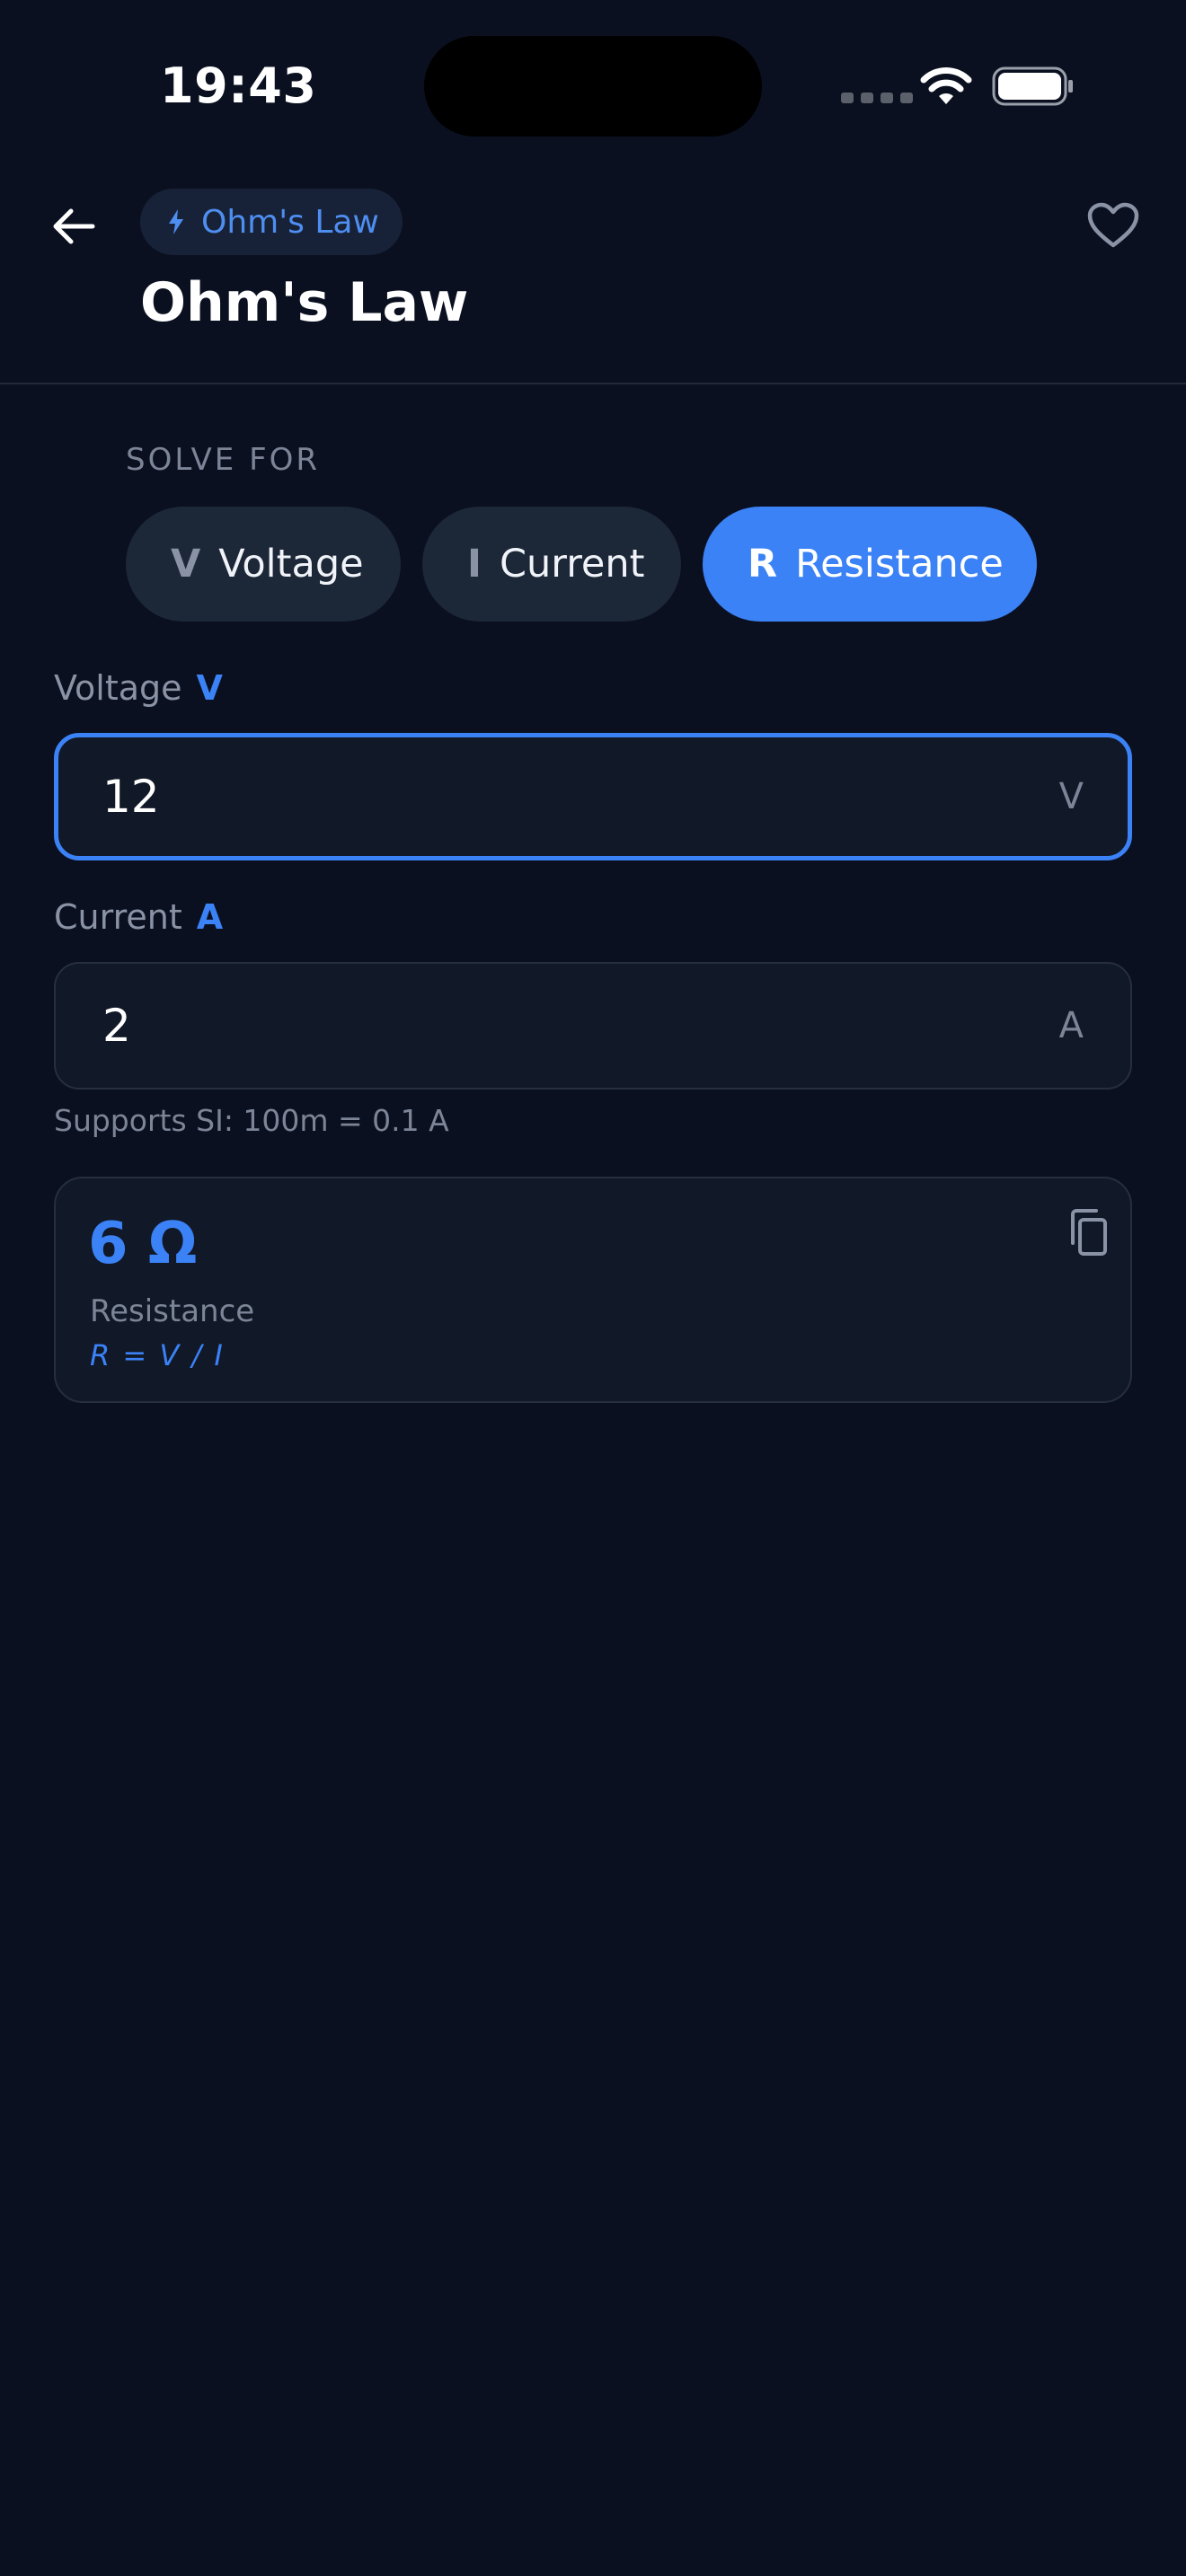 The height and width of the screenshot is (2576, 1186). I want to click on battery-icon, so click(1032, 86).